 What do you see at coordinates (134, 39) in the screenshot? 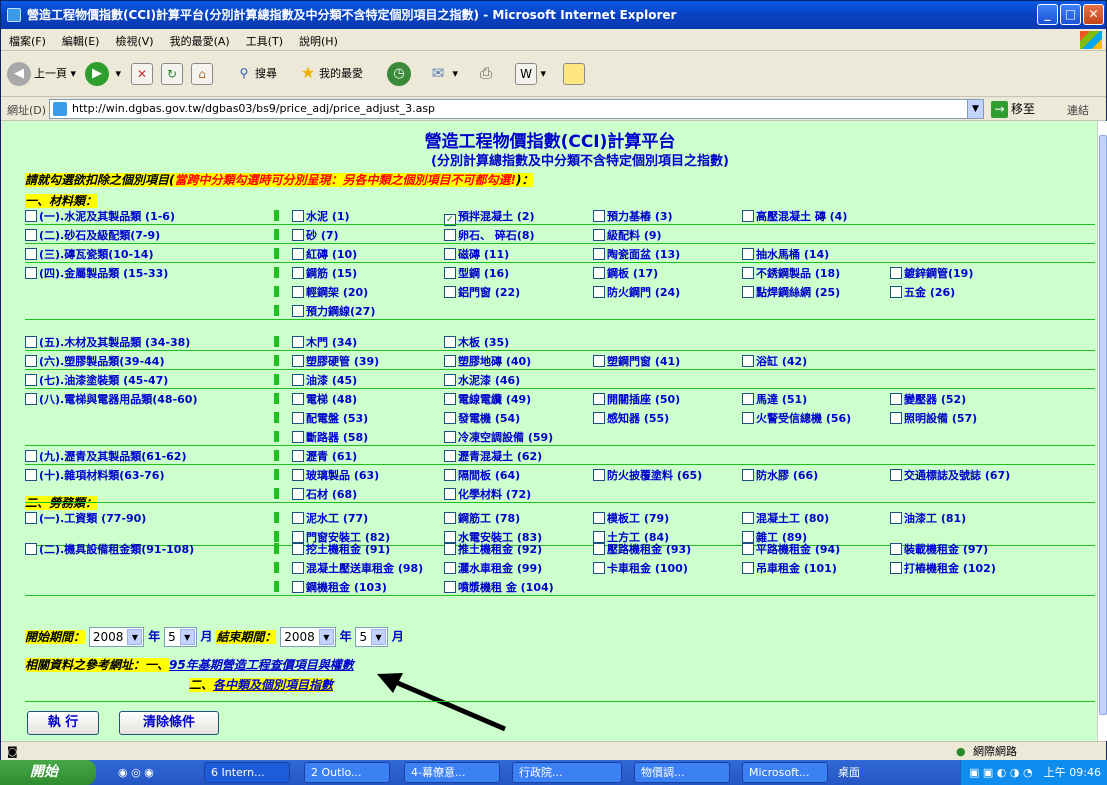
I see `menu-view: 檢視(V)` at bounding box center [134, 39].